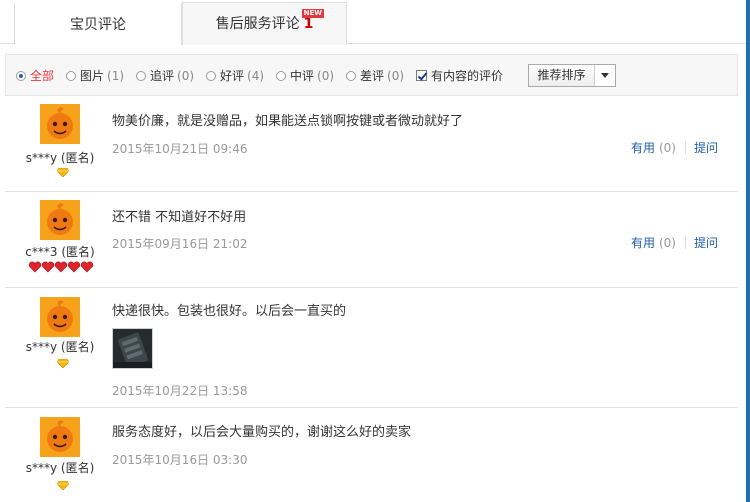 The height and width of the screenshot is (502, 750). I want to click on review-content: 服务态度好，以后会大量购买的，谢谢这么好的卖家, so click(262, 432).